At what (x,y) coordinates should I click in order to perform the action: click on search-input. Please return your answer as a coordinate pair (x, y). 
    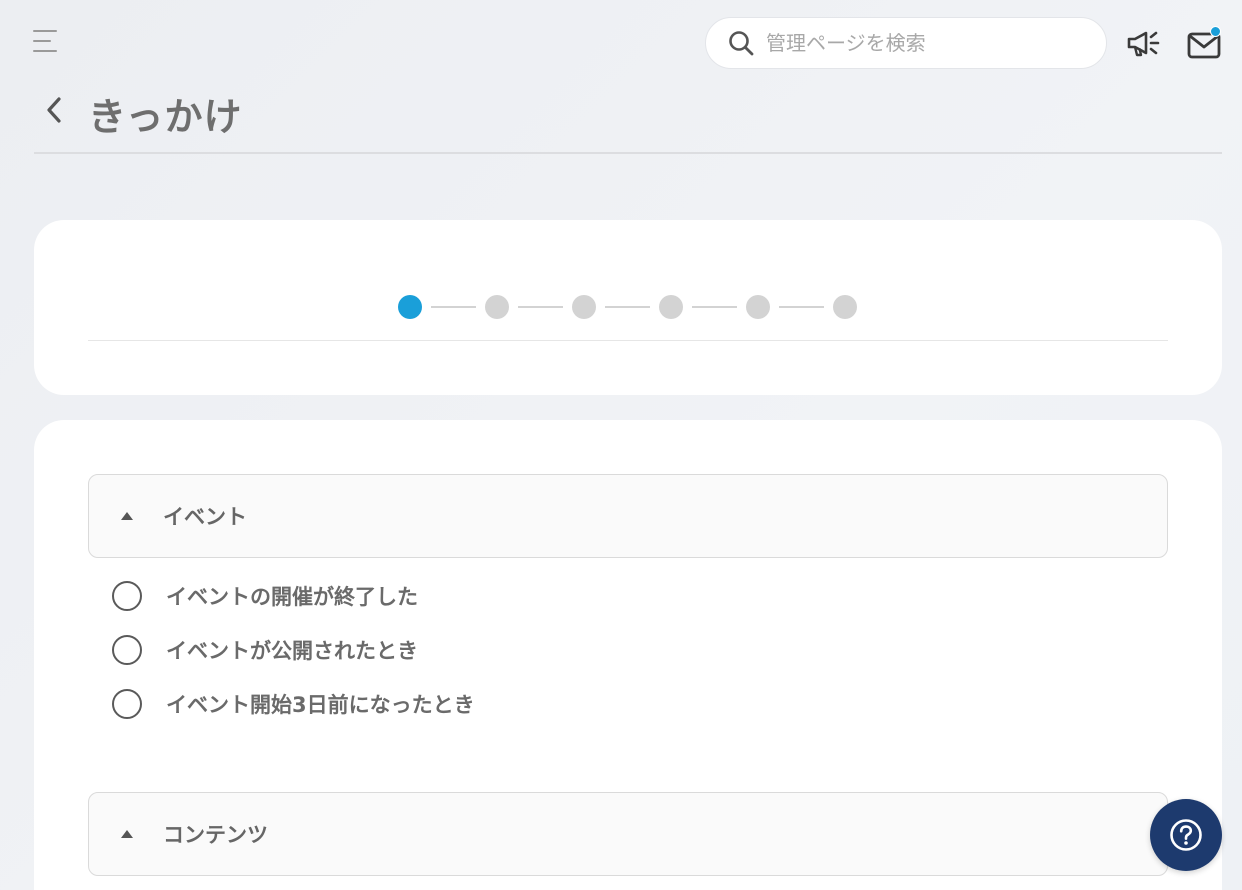
    Looking at the image, I should click on (916, 43).